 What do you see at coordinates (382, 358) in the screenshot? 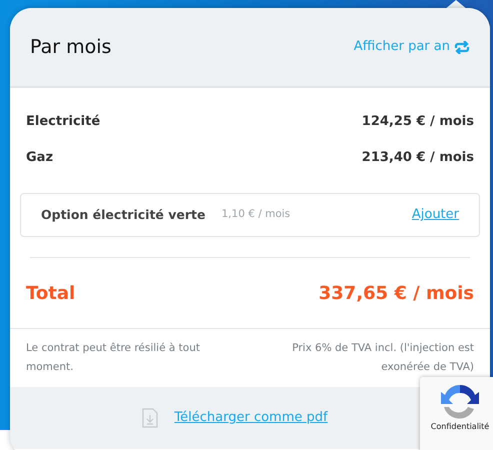
I see `vat-note: Prix 6% de TVA incl. (l'injection est exonérée de TVA)` at bounding box center [382, 358].